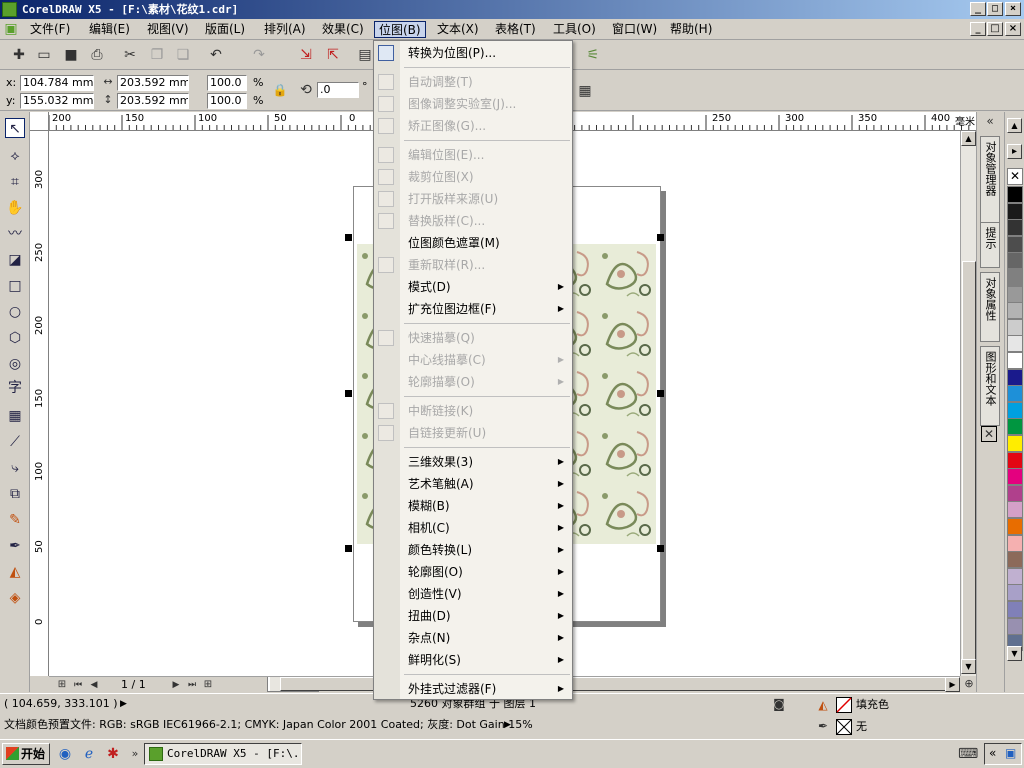  Describe the element at coordinates (634, 29) in the screenshot. I see `menu-window: 窗口(W)` at that location.